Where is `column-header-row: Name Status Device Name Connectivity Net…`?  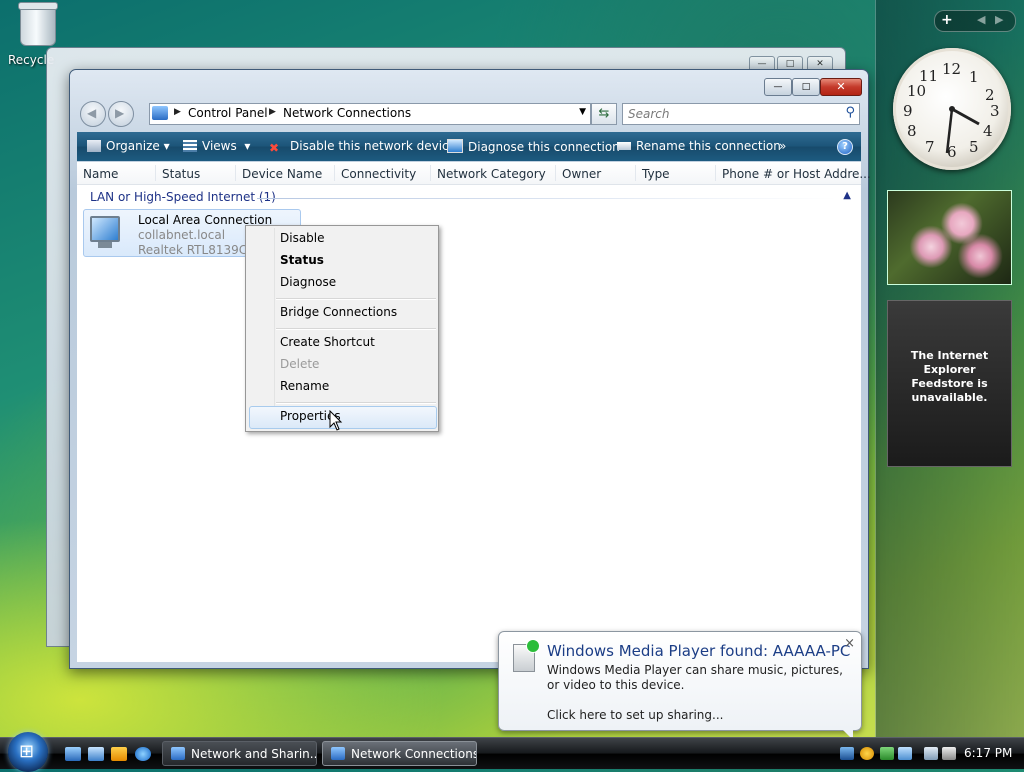
column-header-row: Name Status Device Name Connectivity Net… is located at coordinates (474, 173).